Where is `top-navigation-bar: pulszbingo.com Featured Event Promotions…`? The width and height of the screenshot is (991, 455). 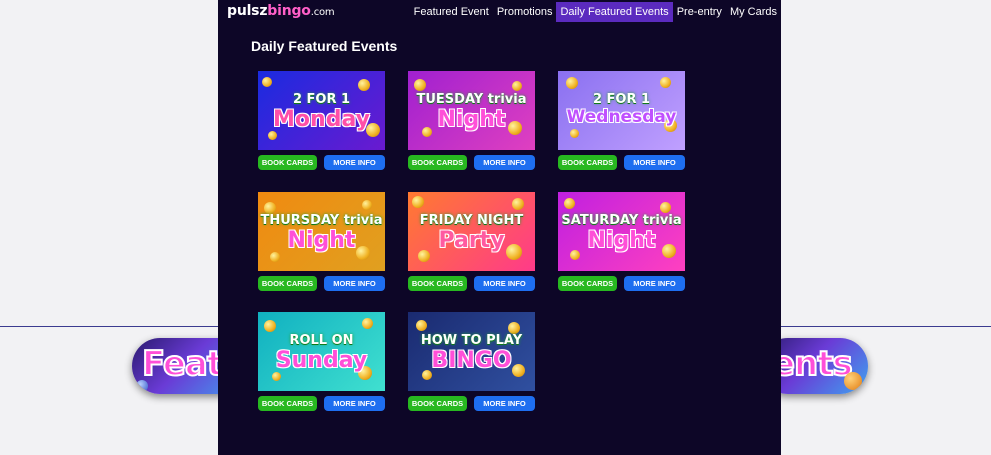 top-navigation-bar: pulszbingo.com Featured Event Promotions… is located at coordinates (499, 12).